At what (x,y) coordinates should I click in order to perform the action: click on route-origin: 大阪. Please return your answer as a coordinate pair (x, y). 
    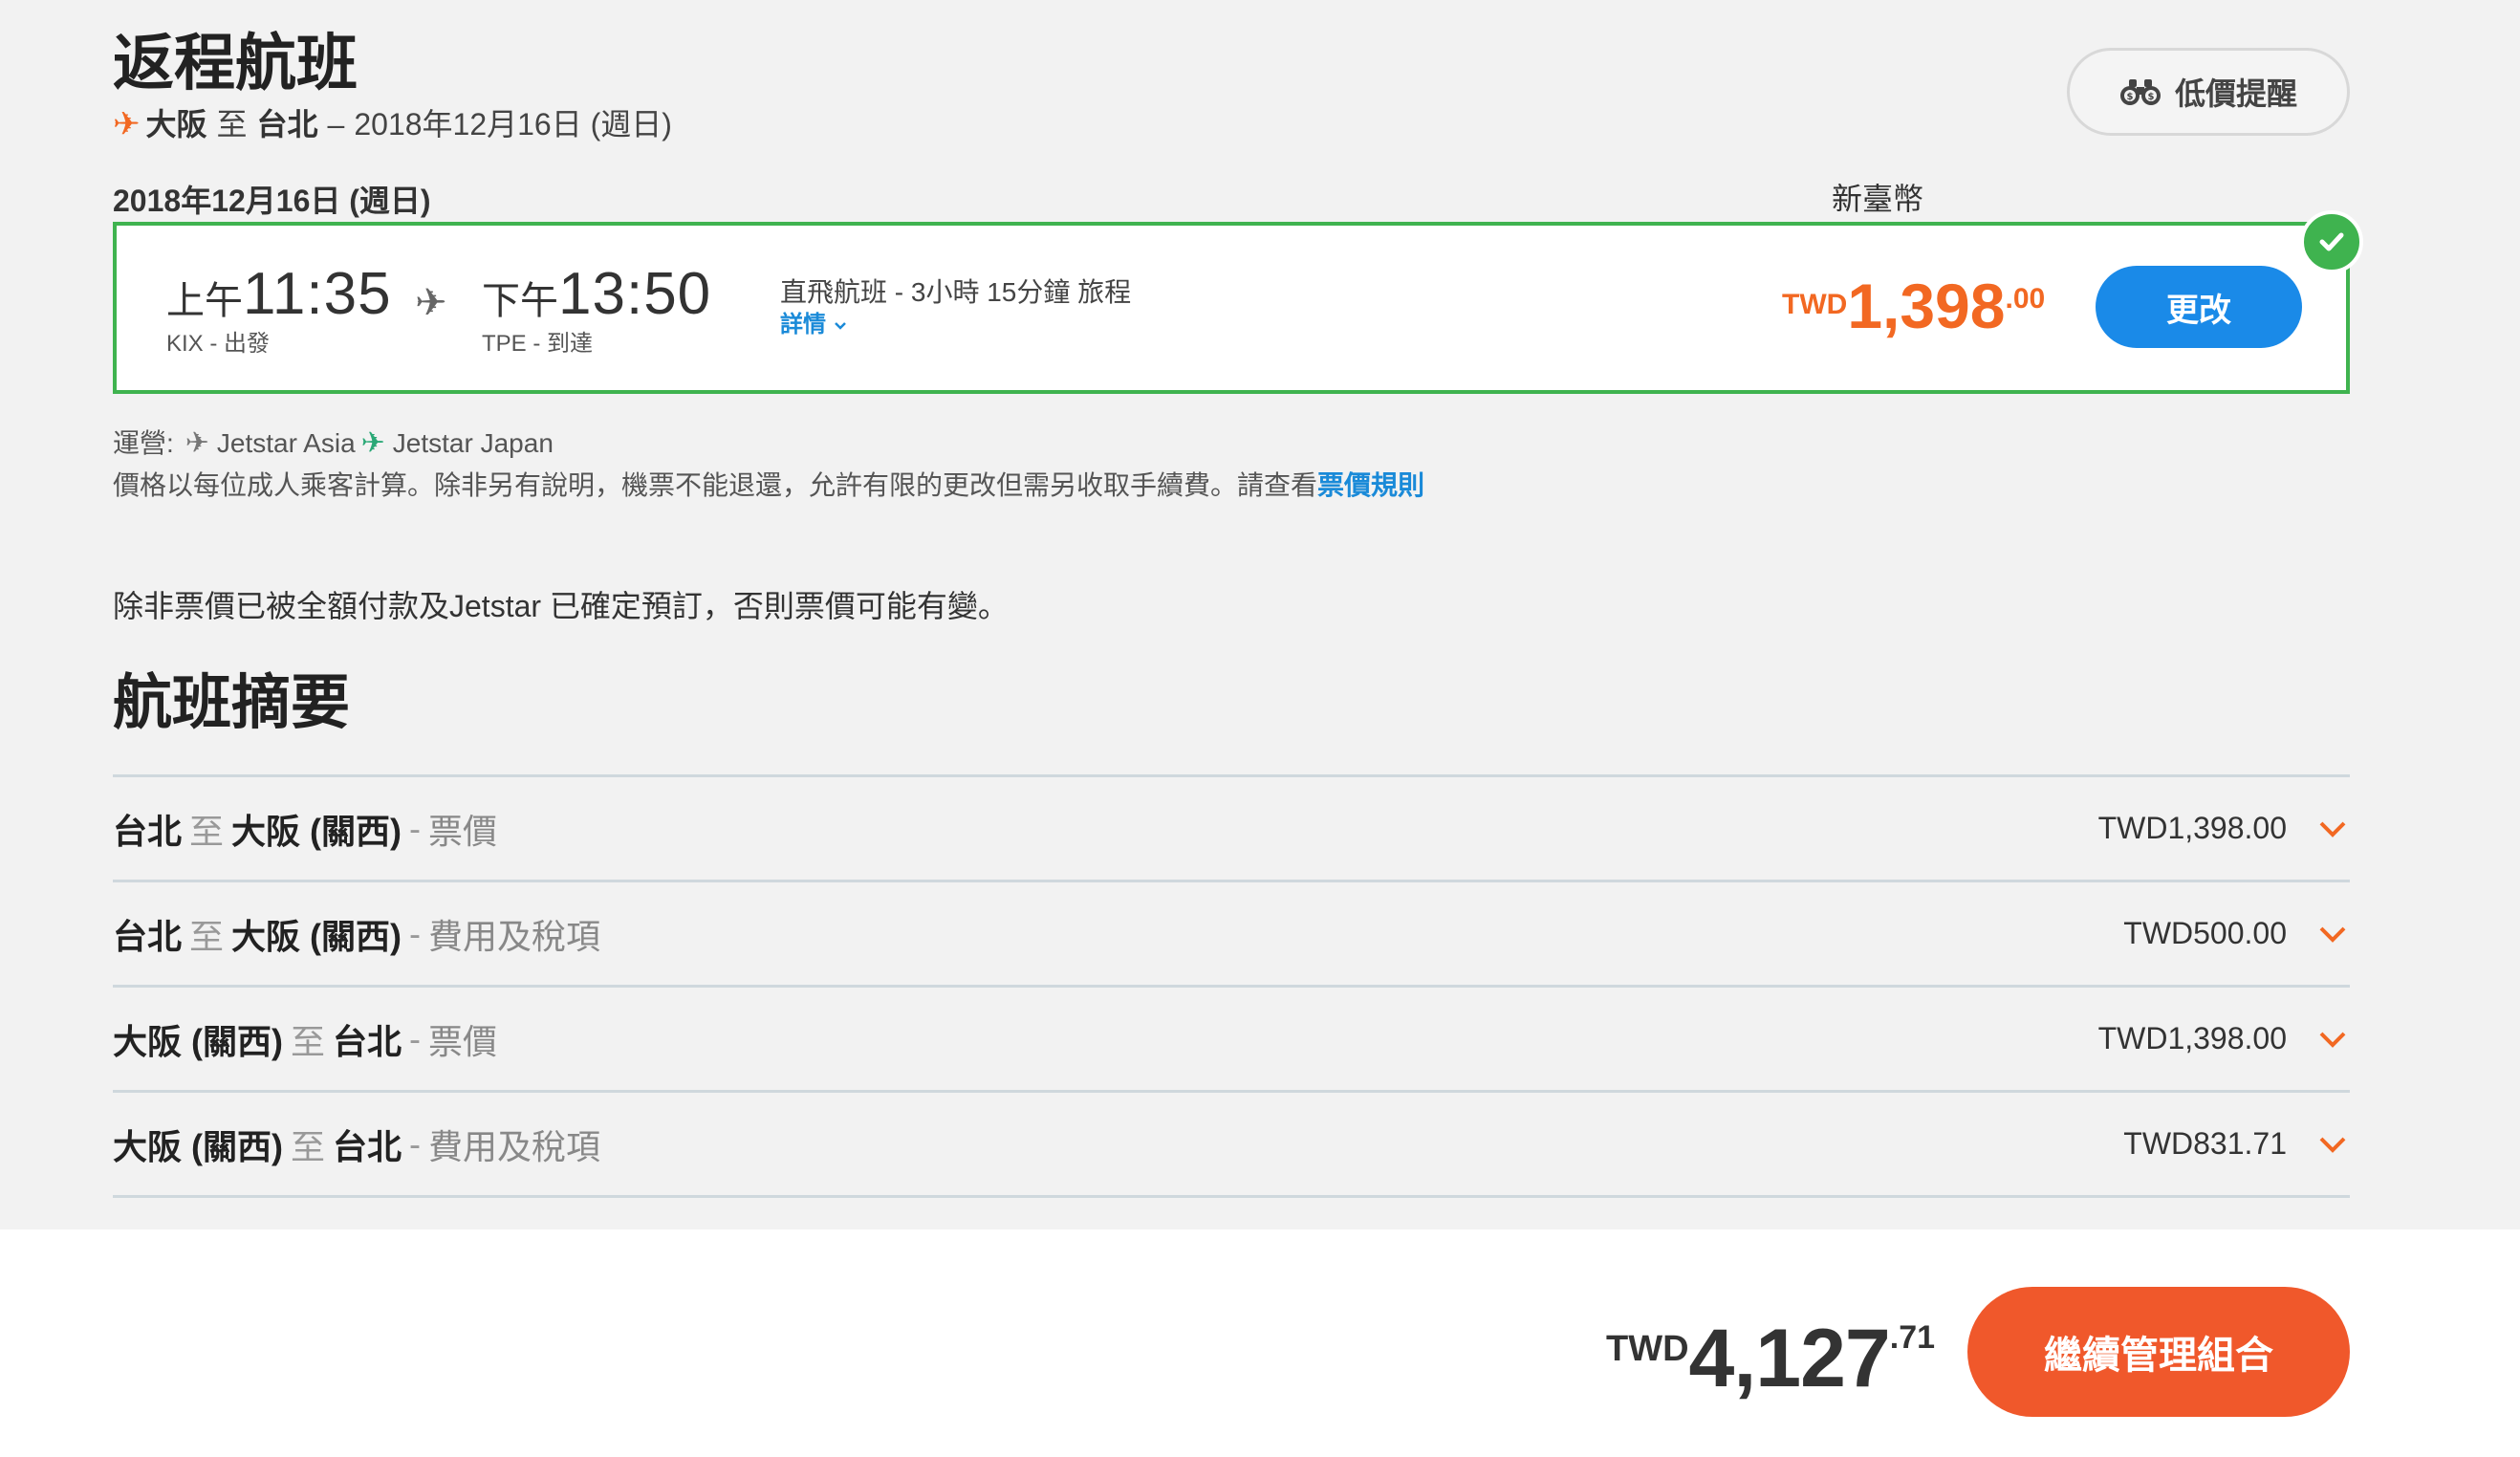
    Looking at the image, I should click on (176, 124).